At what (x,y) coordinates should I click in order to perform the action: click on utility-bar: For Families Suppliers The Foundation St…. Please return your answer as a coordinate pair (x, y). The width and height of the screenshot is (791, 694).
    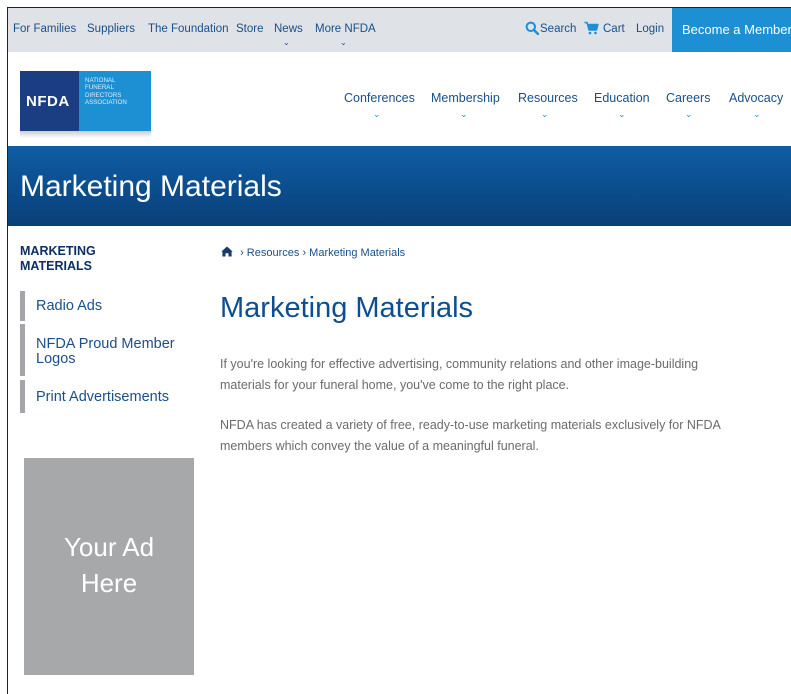
    Looking at the image, I should click on (399, 30).